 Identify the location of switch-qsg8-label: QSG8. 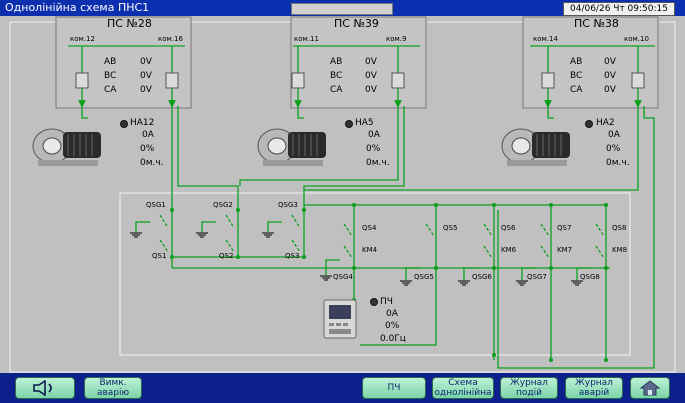
(590, 277).